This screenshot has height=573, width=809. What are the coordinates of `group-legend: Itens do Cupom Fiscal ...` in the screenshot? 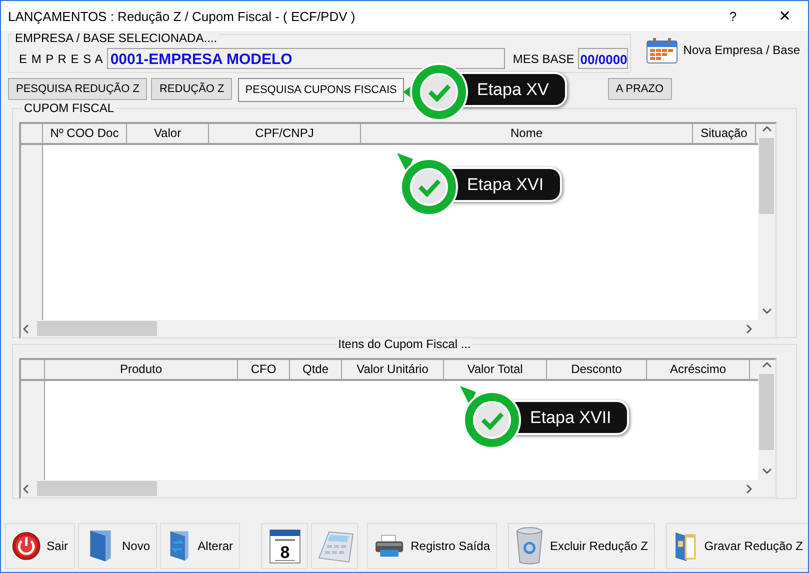 It's located at (404, 344).